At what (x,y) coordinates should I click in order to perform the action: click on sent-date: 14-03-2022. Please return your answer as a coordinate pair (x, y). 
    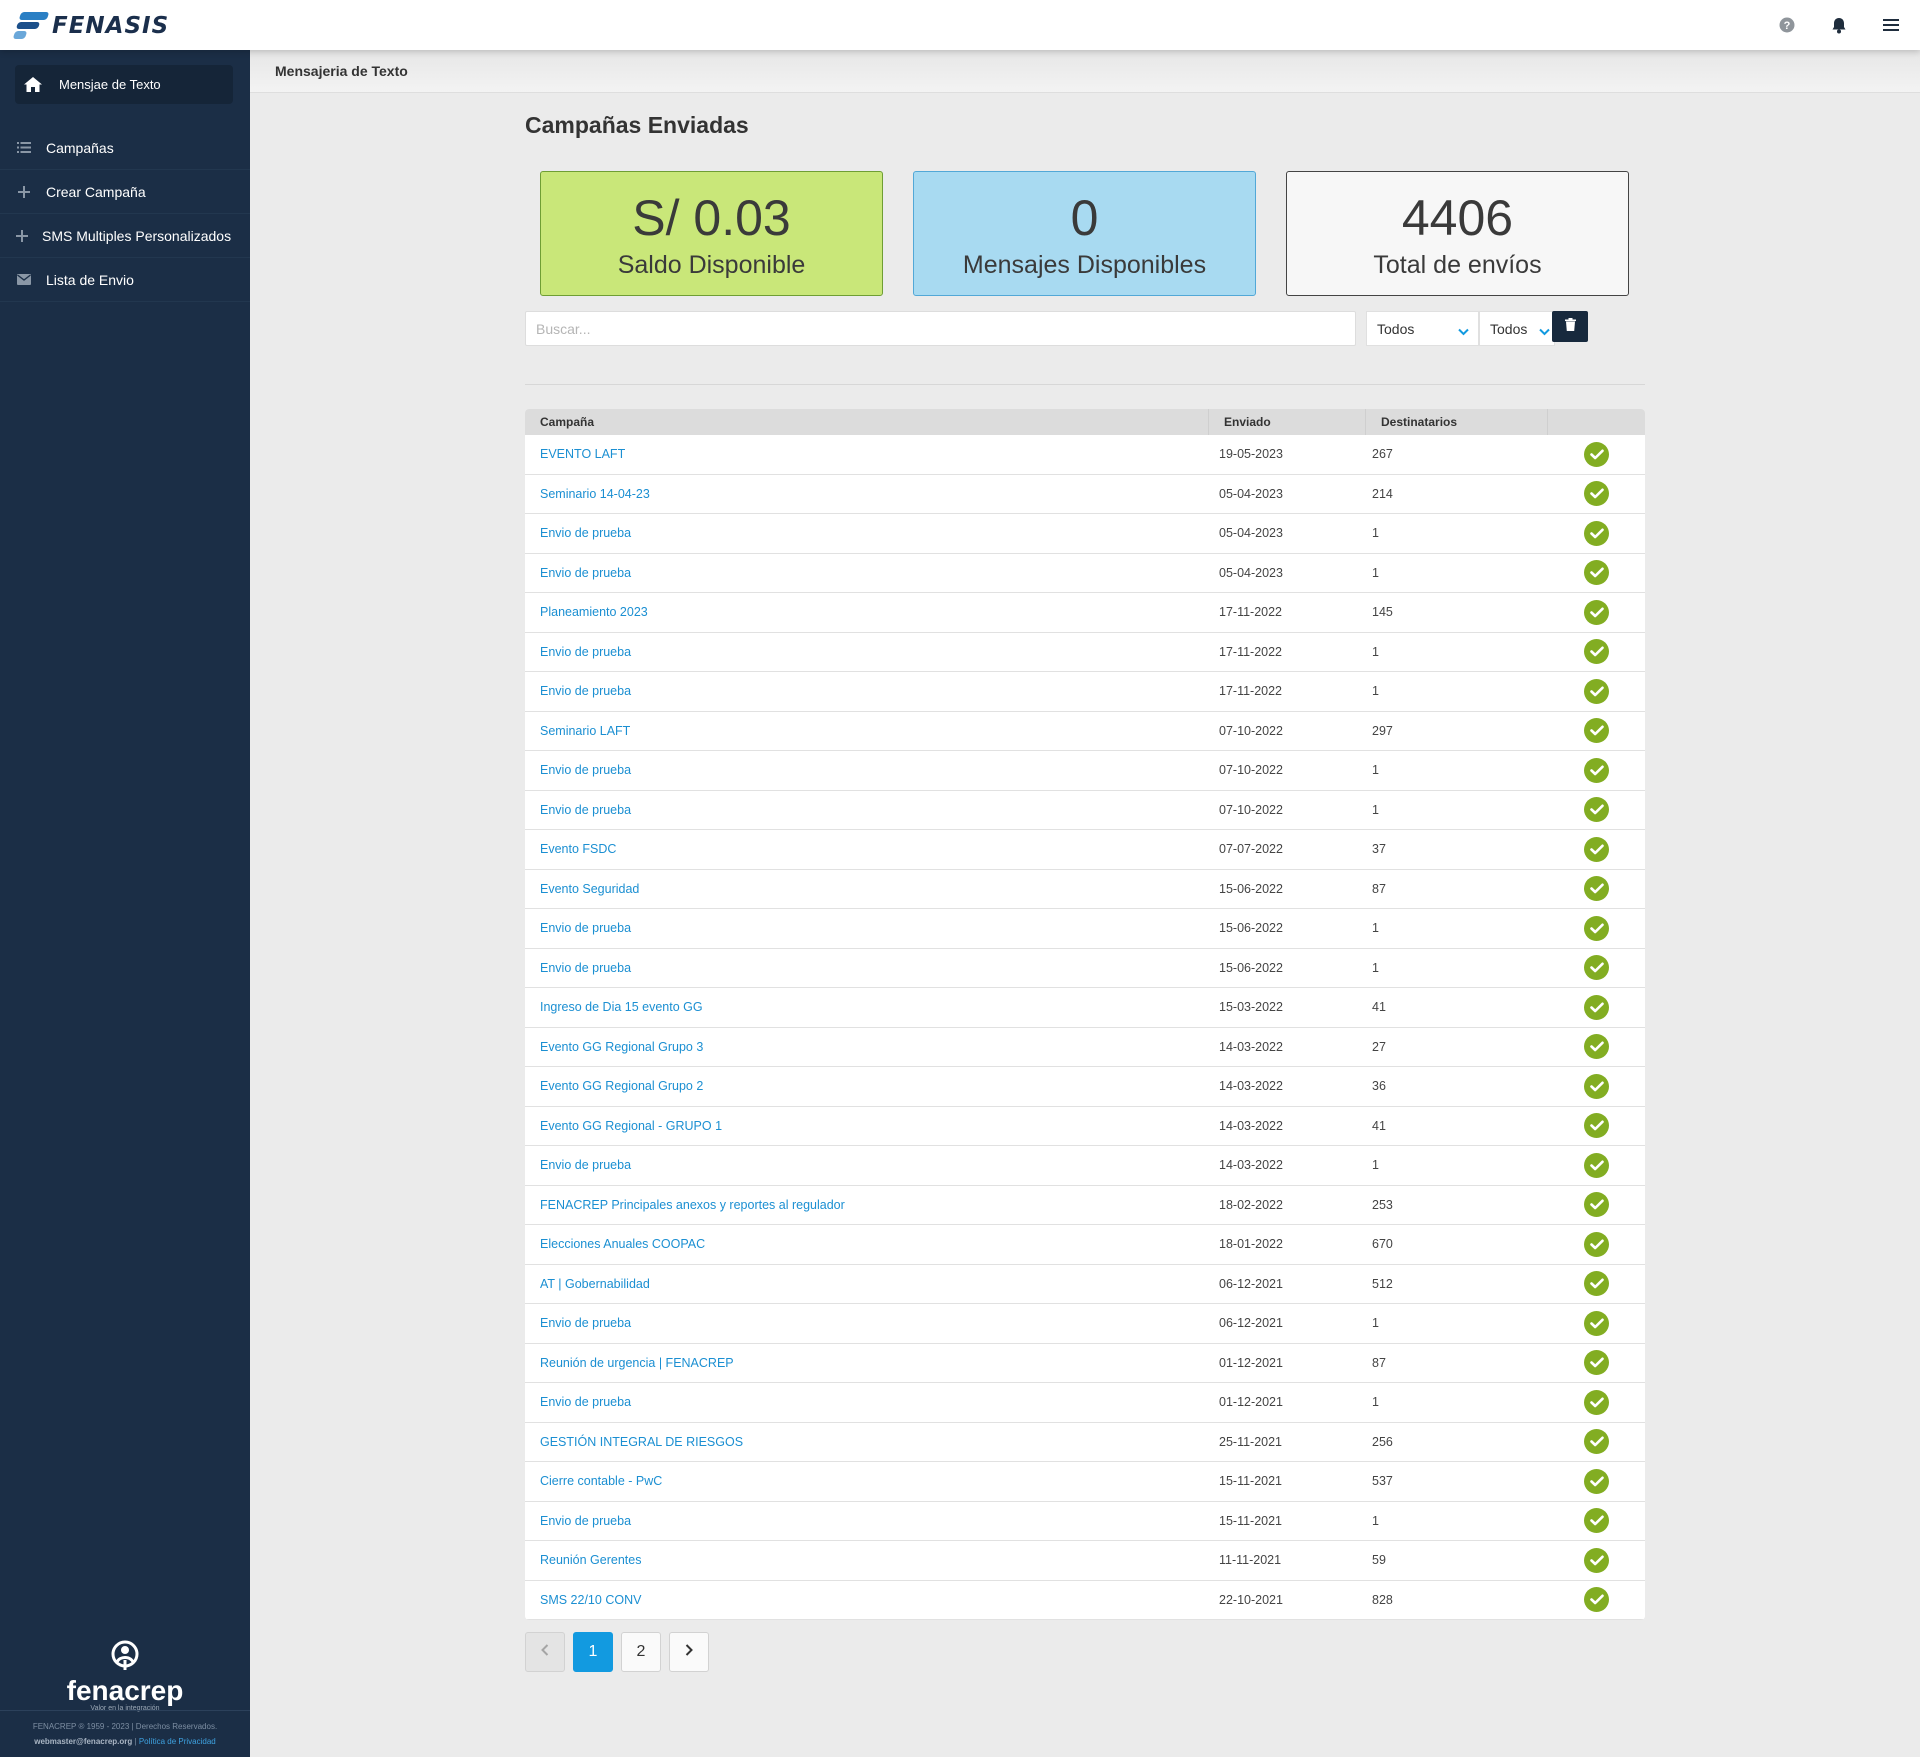
    Looking at the image, I should click on (1251, 1086).